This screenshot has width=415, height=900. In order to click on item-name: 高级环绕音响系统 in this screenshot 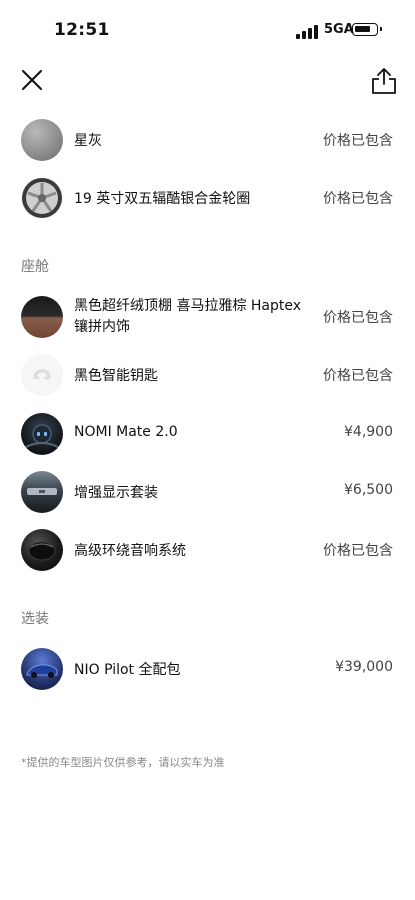, I will do `click(130, 551)`.